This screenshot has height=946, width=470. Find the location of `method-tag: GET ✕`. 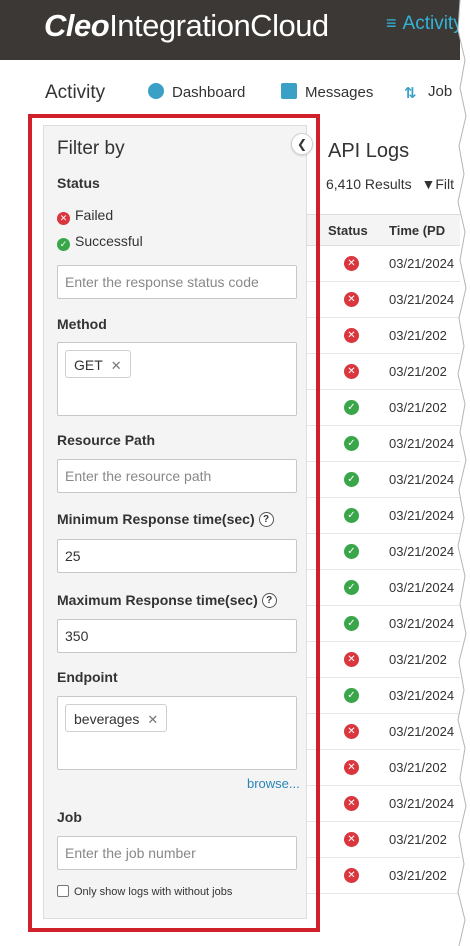

method-tag: GET ✕ is located at coordinates (98, 364).